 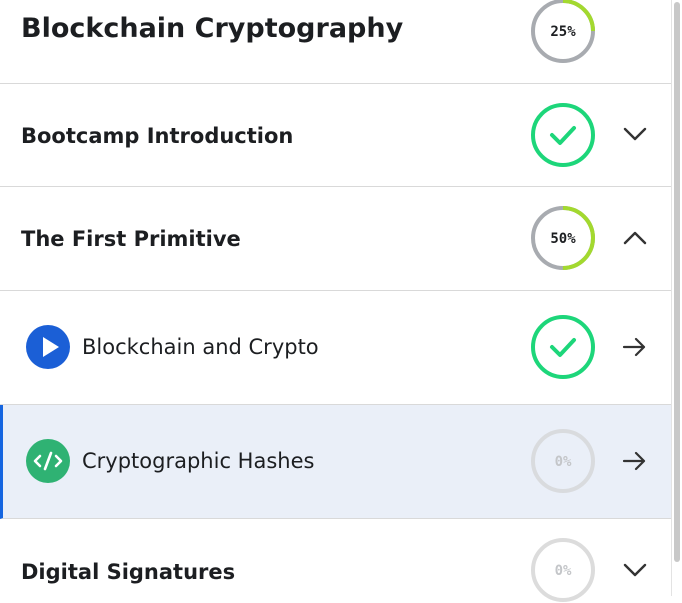 What do you see at coordinates (212, 28) in the screenshot?
I see `course-title: Blockchain Cryptography` at bounding box center [212, 28].